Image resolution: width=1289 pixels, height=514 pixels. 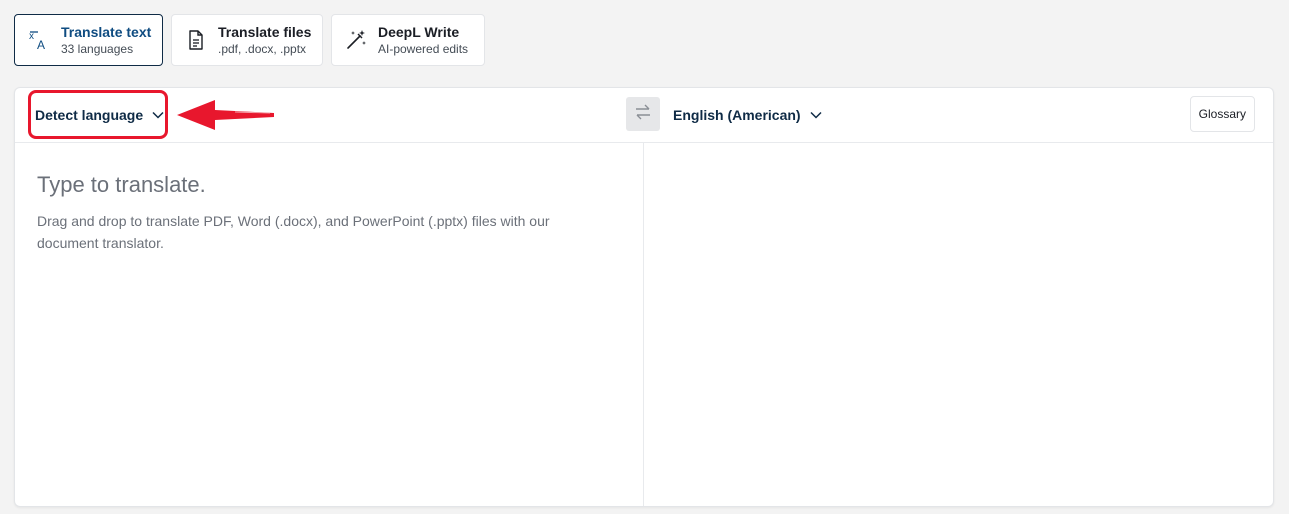 What do you see at coordinates (737, 115) in the screenshot?
I see `target-language-label: English (American)` at bounding box center [737, 115].